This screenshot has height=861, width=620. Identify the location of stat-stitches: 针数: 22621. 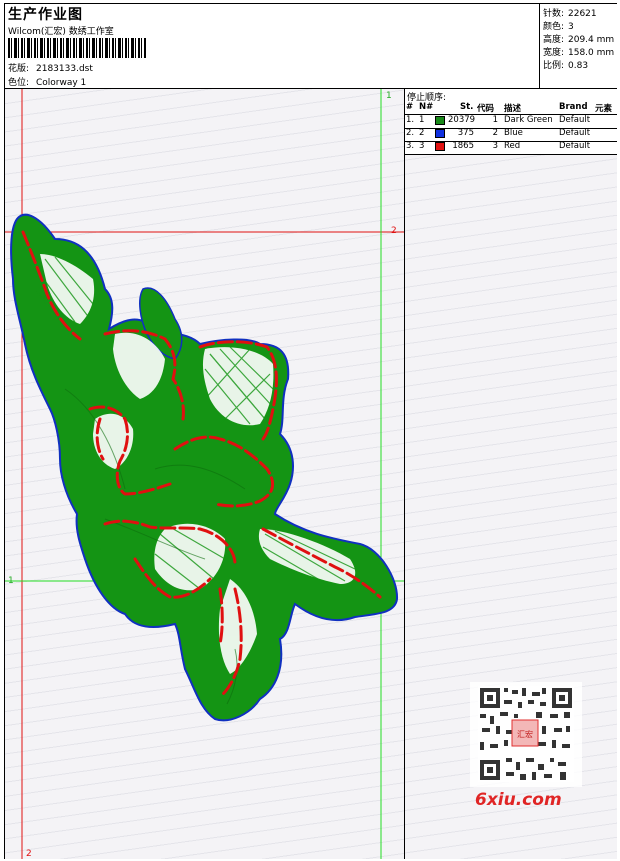
(570, 12).